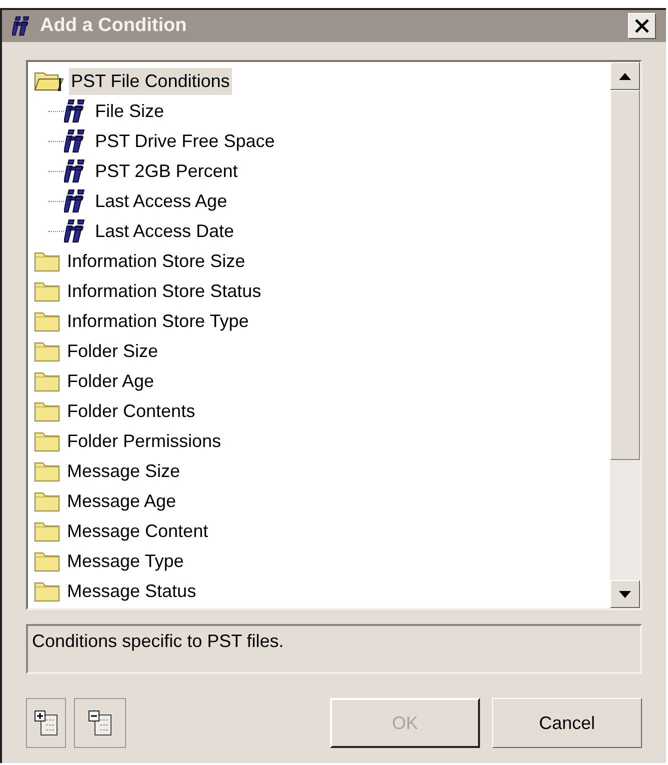  I want to click on collapse-all-button, so click(100, 723).